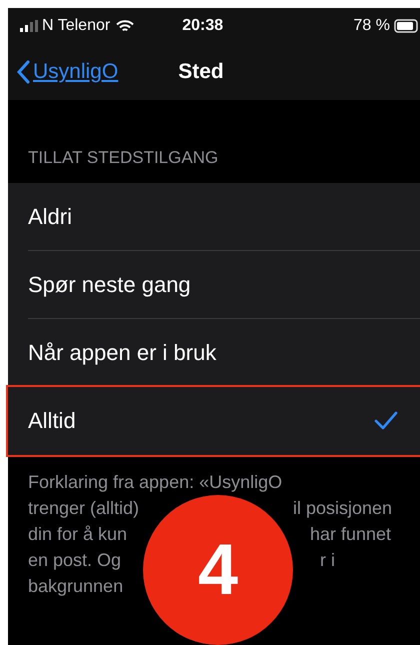 The height and width of the screenshot is (645, 420). Describe the element at coordinates (29, 26) in the screenshot. I see `signal-icon` at that location.